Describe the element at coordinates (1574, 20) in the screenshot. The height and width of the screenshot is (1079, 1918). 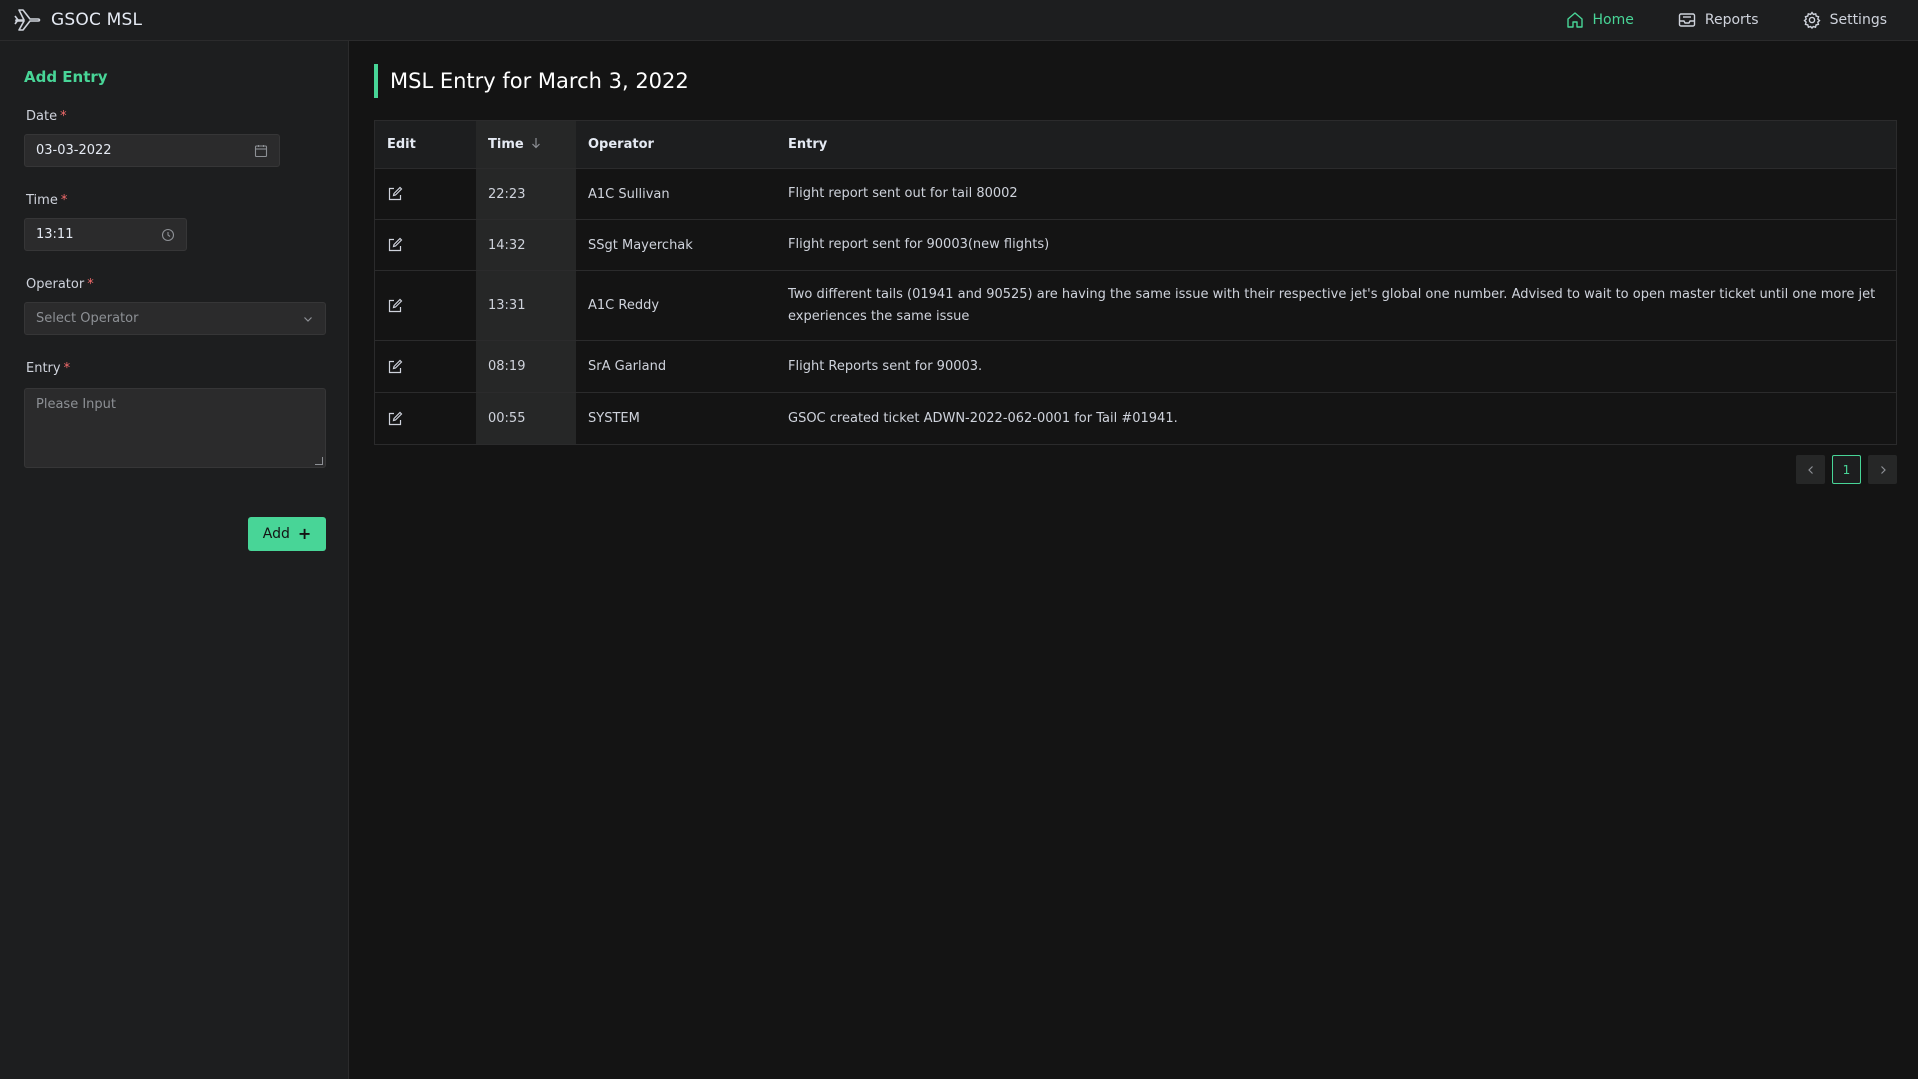
I see `home-icon` at that location.